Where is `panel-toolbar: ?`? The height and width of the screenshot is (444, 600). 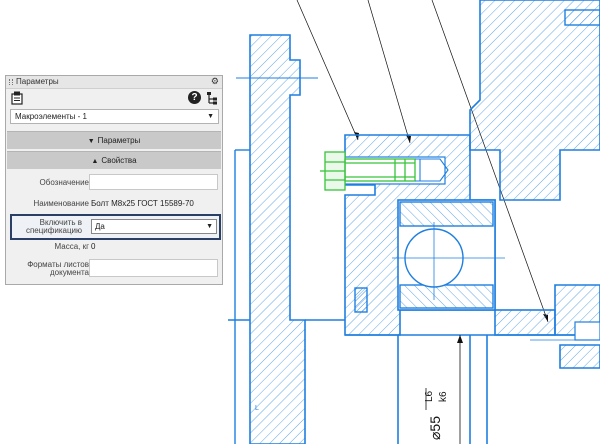 panel-toolbar: ? is located at coordinates (114, 98).